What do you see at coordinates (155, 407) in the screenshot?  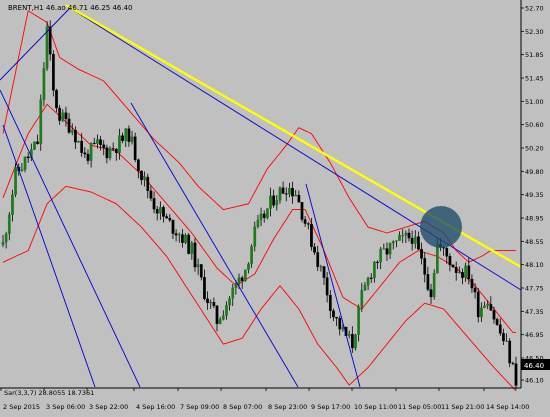 I see `x-tick-label: 4 Sep 16:00` at bounding box center [155, 407].